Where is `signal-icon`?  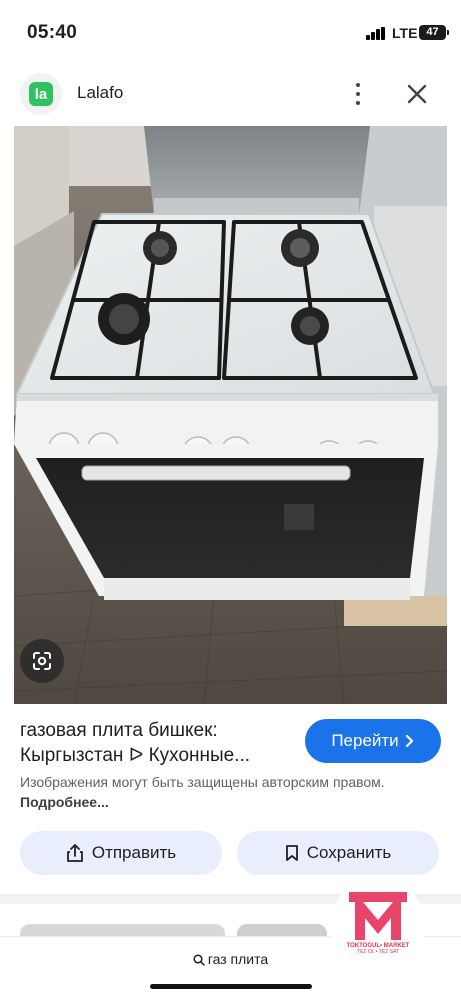
signal-icon is located at coordinates (376, 33).